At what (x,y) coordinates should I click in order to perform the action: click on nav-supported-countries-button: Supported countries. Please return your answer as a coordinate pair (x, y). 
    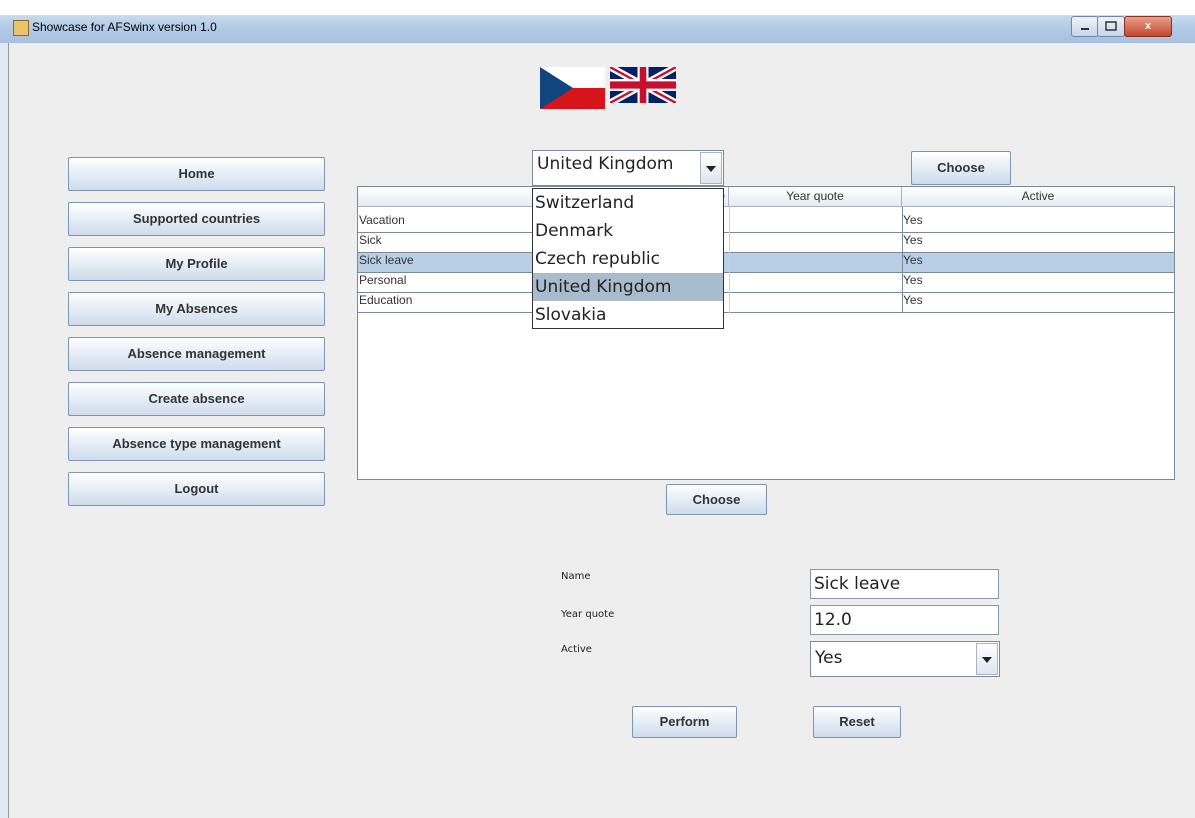
    Looking at the image, I should click on (196, 219).